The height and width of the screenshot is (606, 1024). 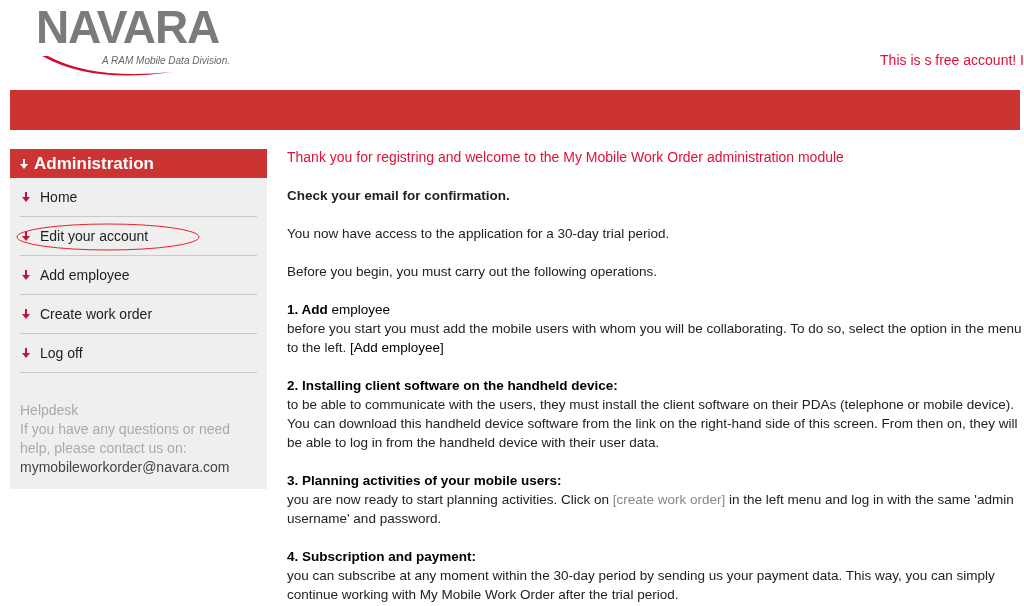 I want to click on step-heading: 2. Installing client software on the handheld device:, so click(x=453, y=386).